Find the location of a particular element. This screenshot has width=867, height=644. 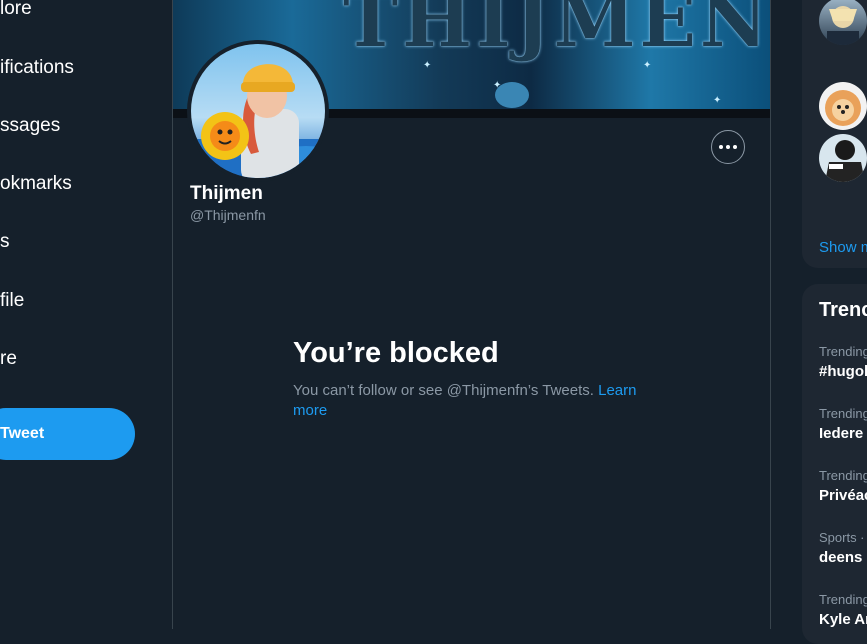

nav-item-notifications: ifications is located at coordinates (37, 68).